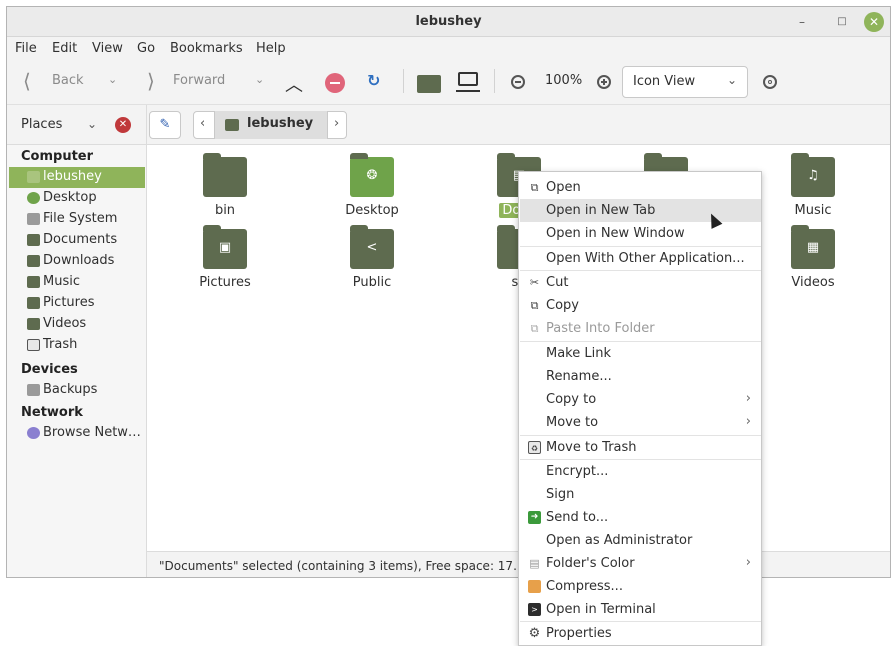 The image size is (891, 646). What do you see at coordinates (202, 123) in the screenshot?
I see `breadcrumb-left-icon: ‹` at bounding box center [202, 123].